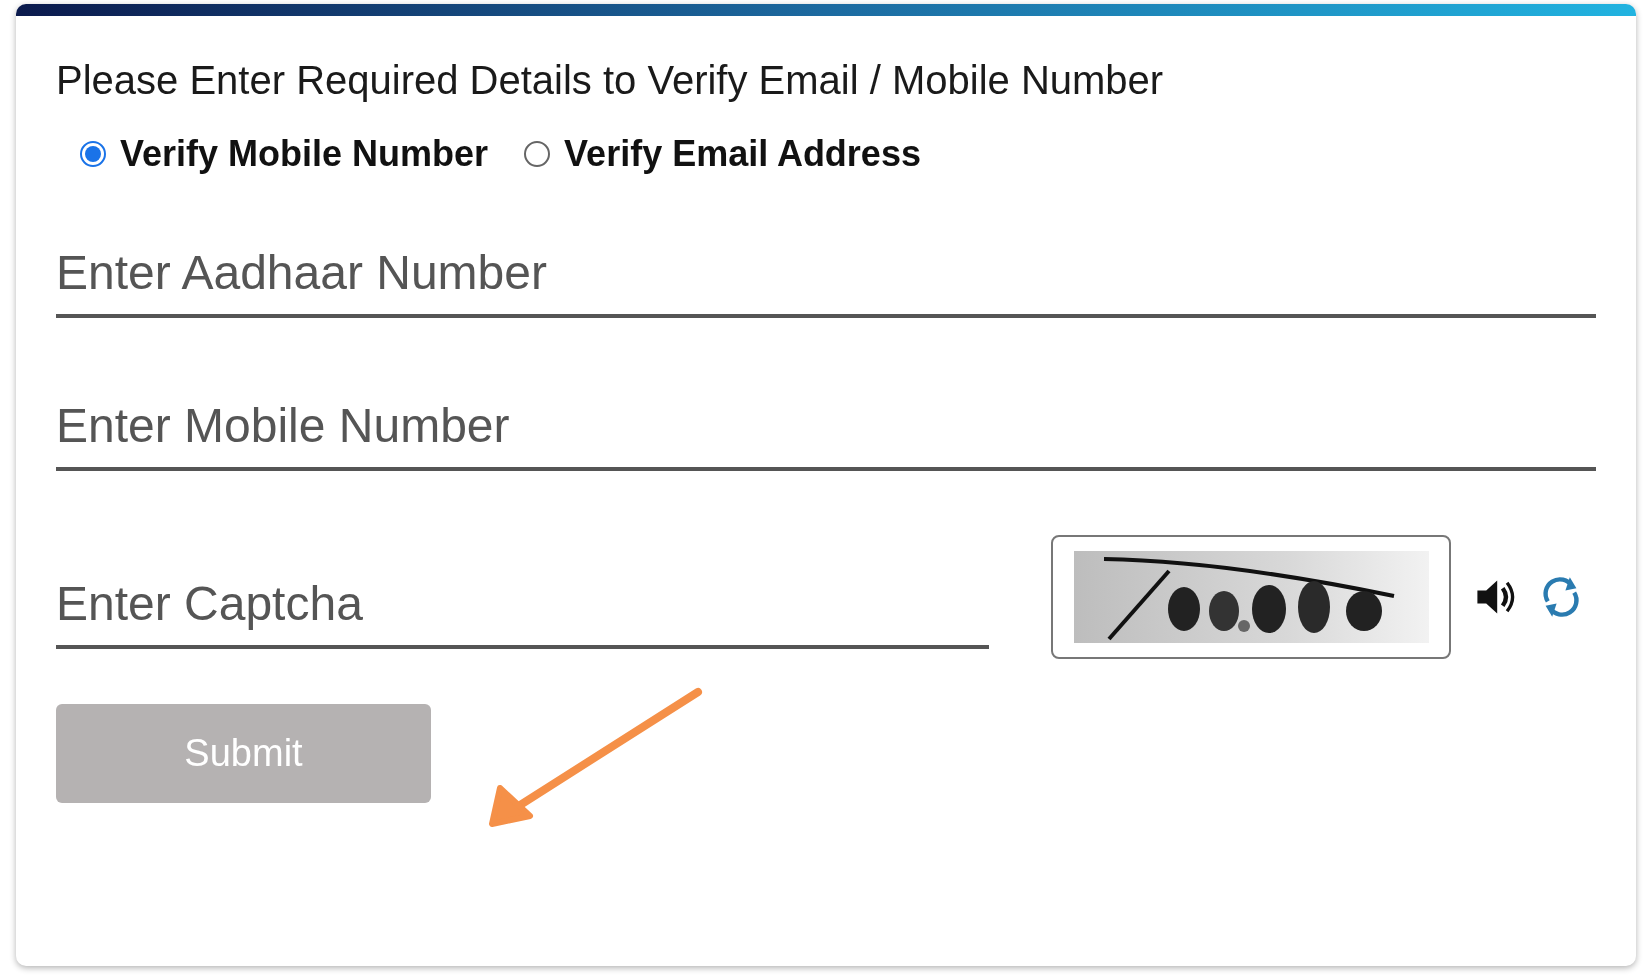 The image size is (1645, 977). Describe the element at coordinates (522, 607) in the screenshot. I see `captcha-field: Enter Captcha` at that location.